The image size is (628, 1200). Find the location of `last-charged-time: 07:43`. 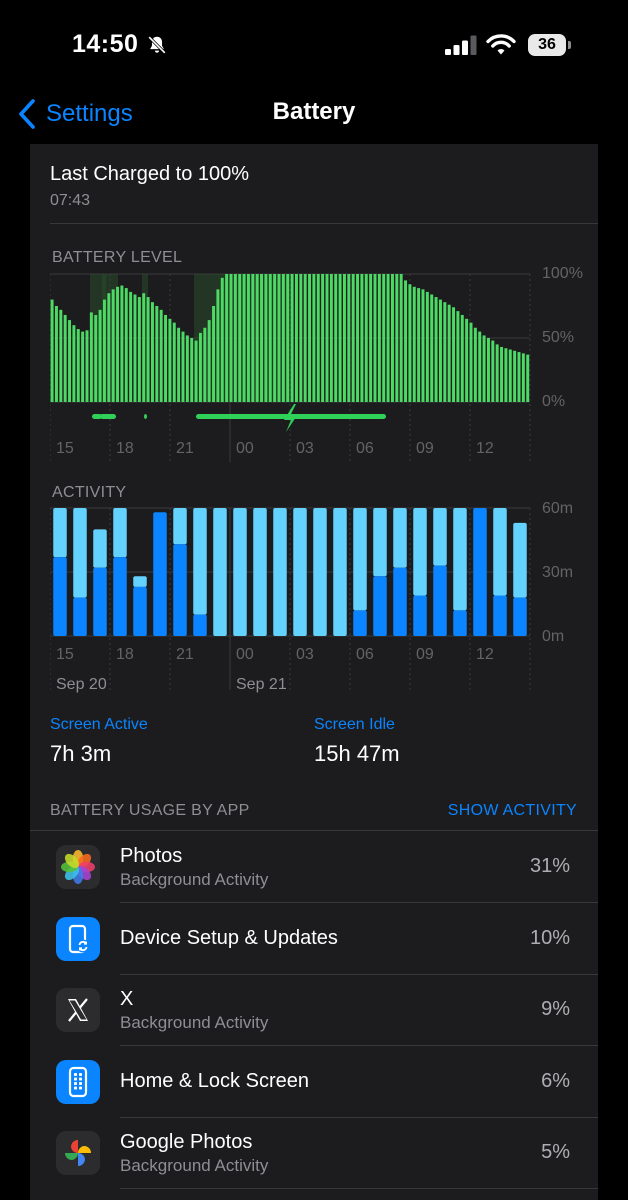

last-charged-time: 07:43 is located at coordinates (70, 200).